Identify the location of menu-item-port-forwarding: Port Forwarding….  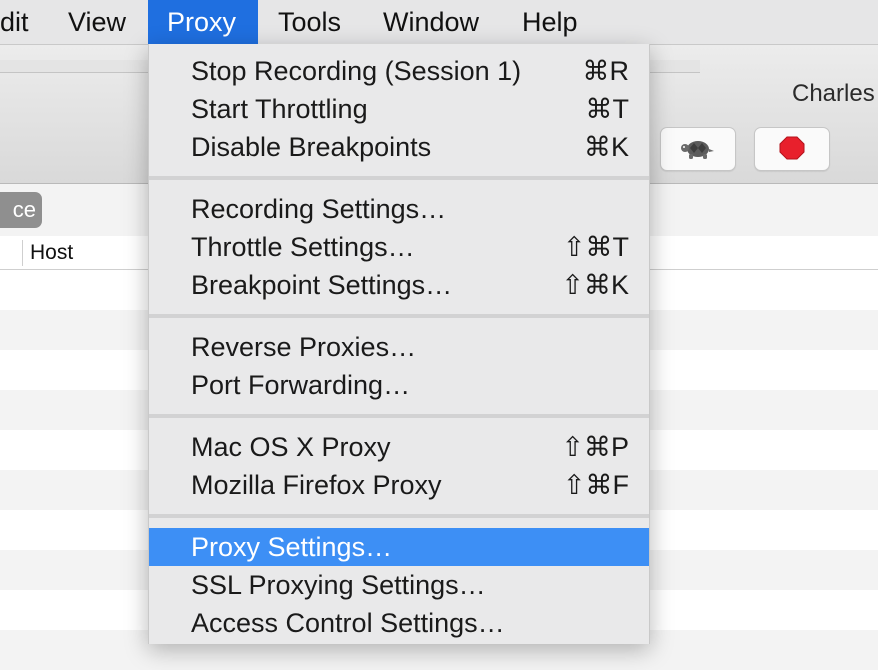
(399, 385).